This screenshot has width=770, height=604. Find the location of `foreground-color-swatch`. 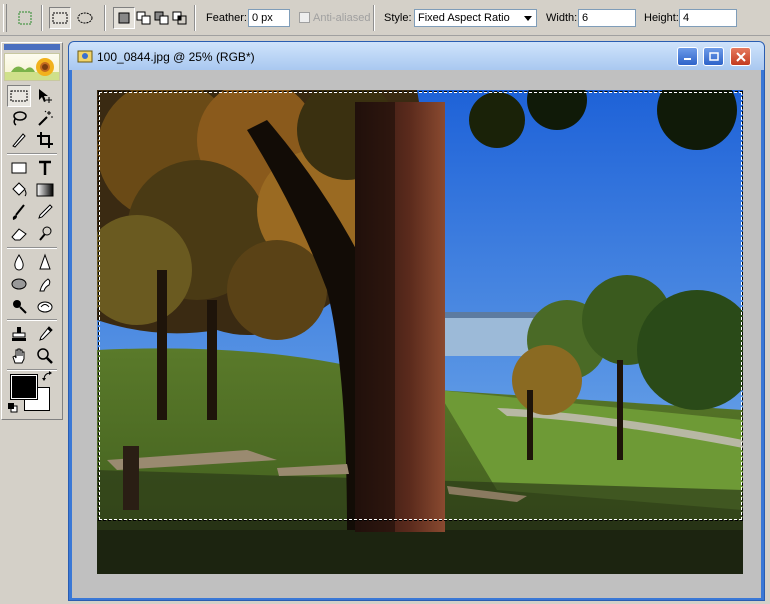

foreground-color-swatch is located at coordinates (24, 387).